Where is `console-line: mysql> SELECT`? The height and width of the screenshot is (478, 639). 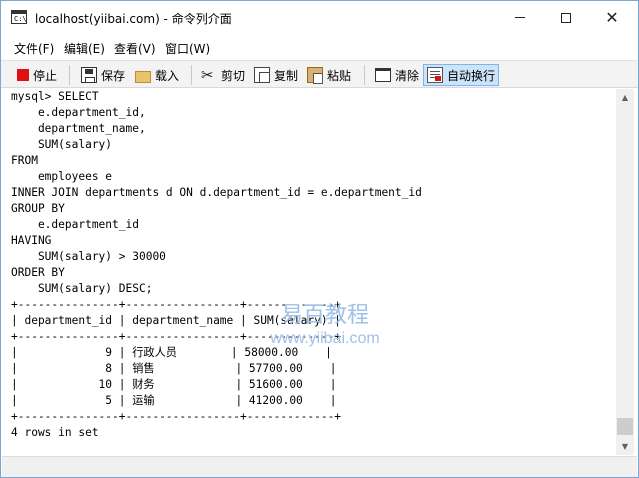
console-line: mysql> SELECT is located at coordinates (55, 96).